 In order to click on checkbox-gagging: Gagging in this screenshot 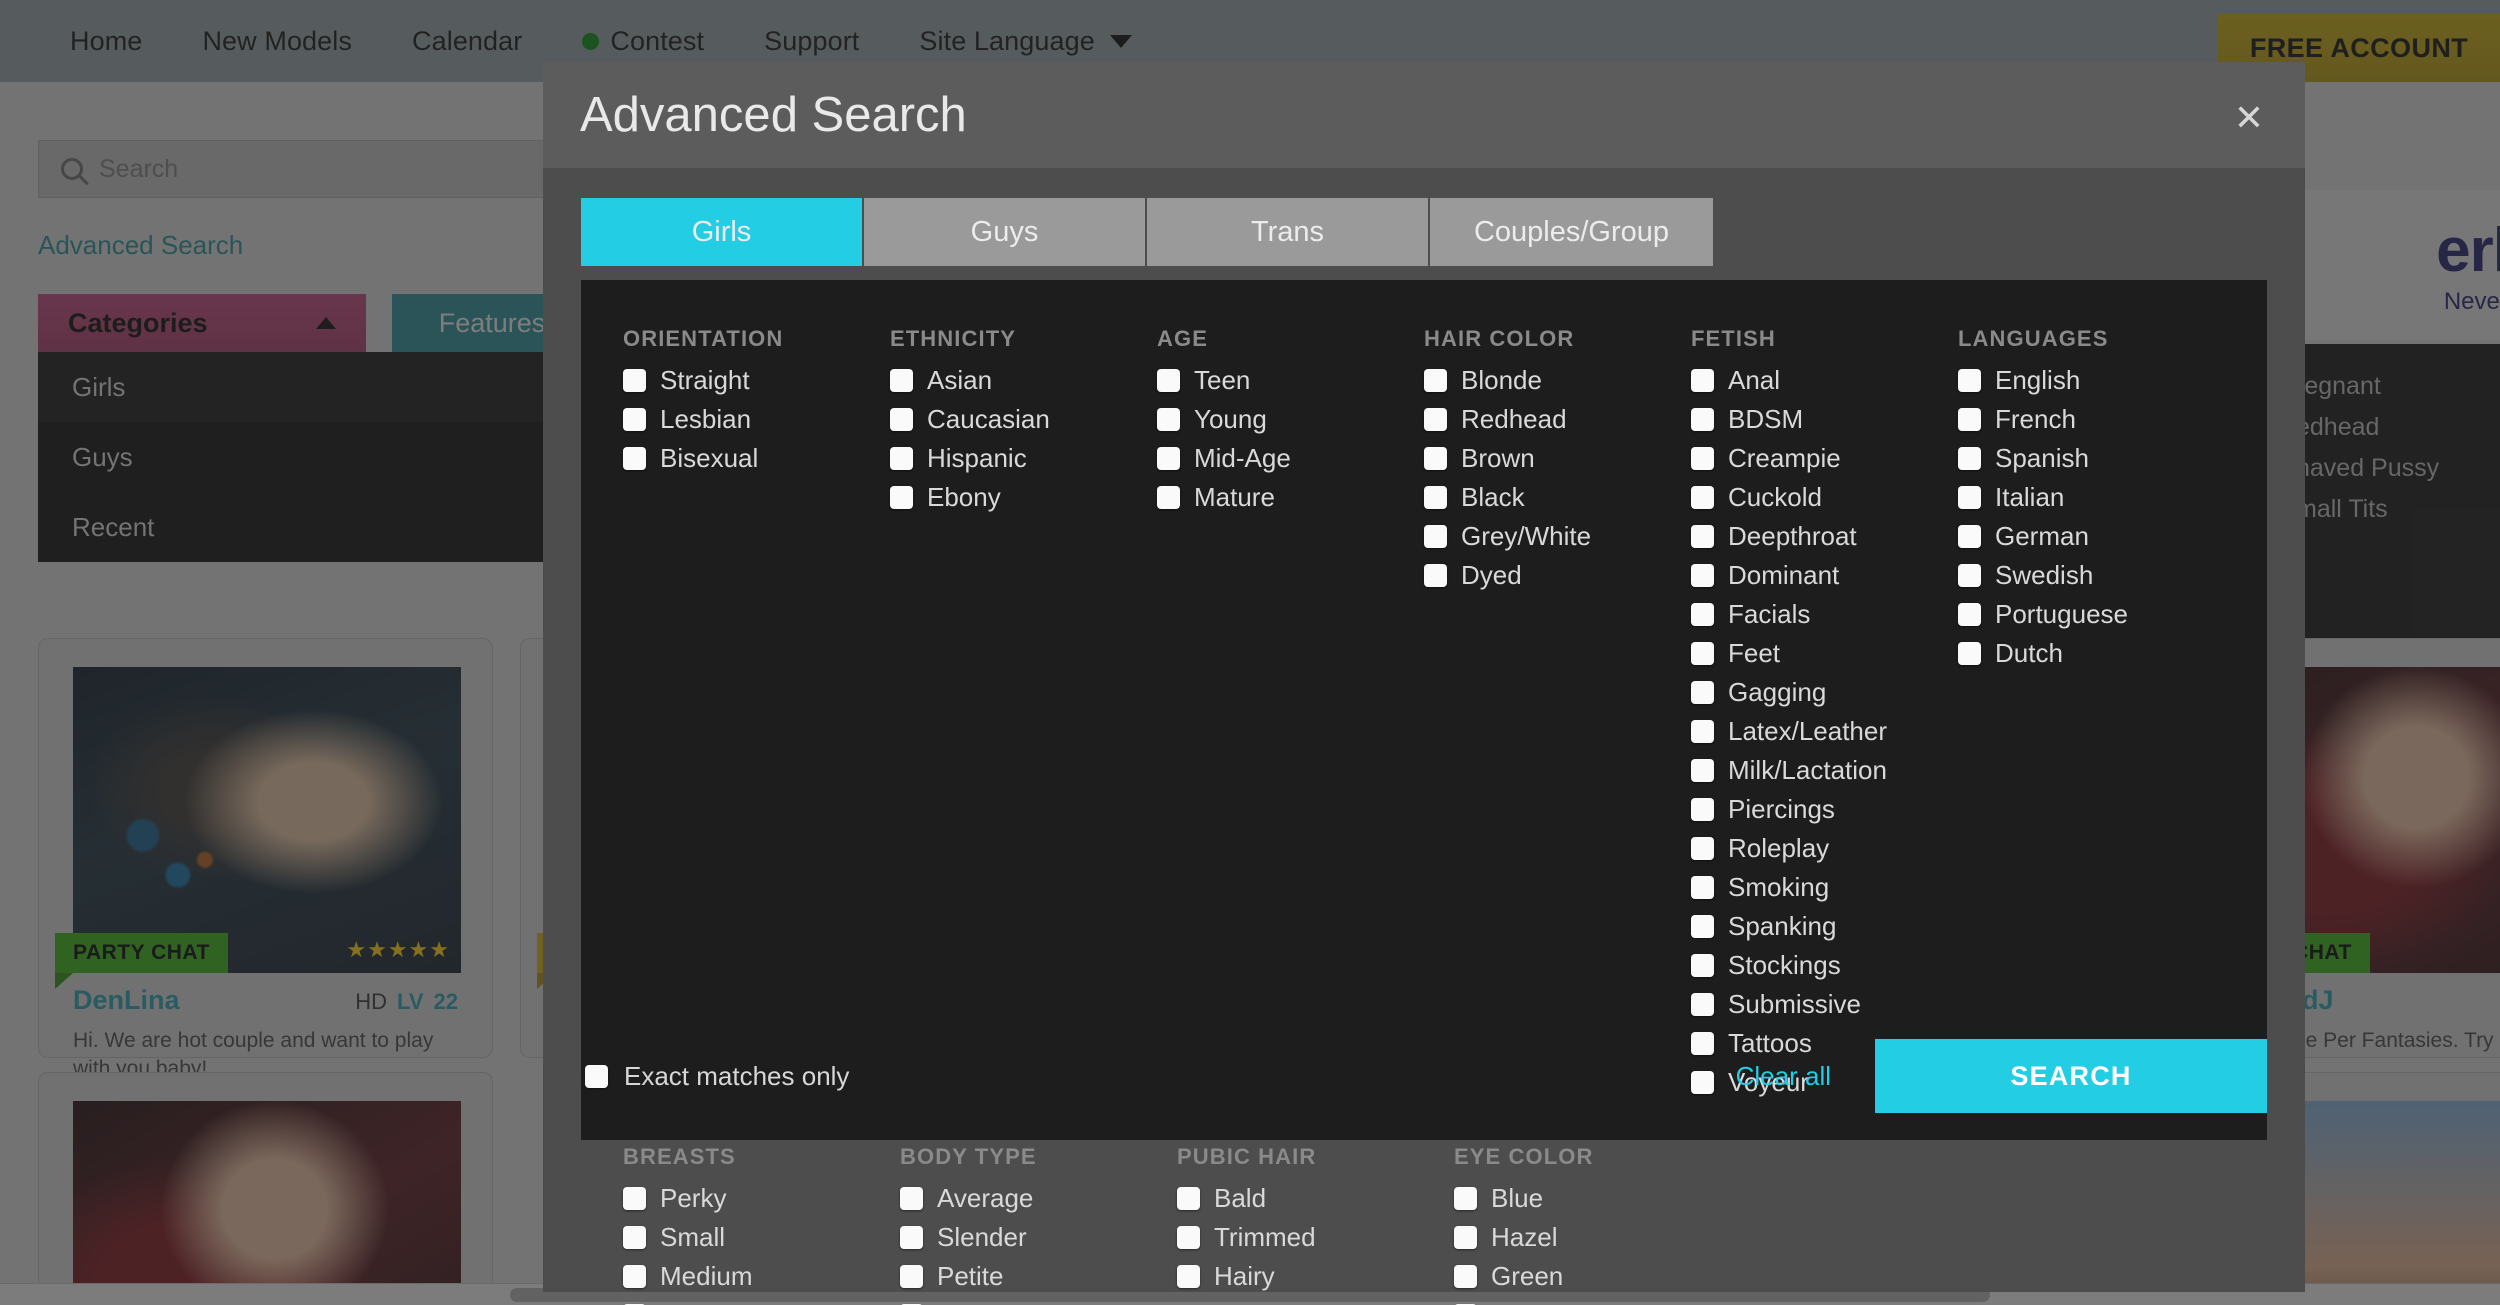, I will do `click(1824, 692)`.